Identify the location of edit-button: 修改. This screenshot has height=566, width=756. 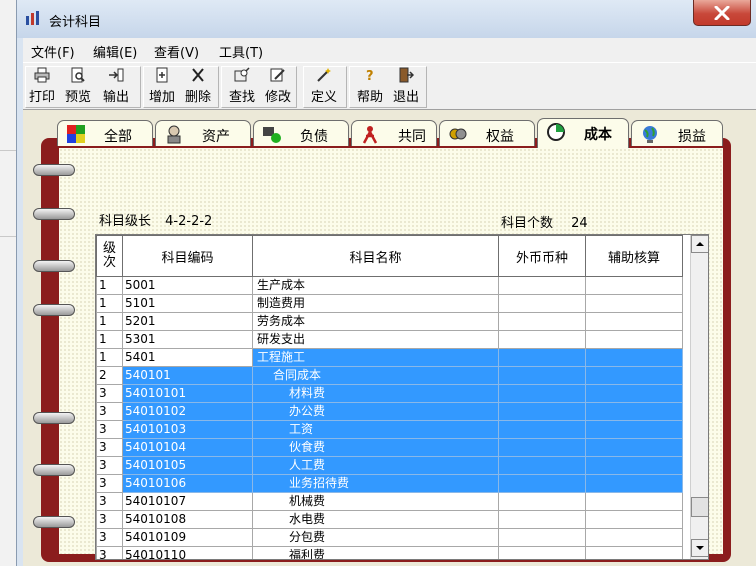
(278, 87).